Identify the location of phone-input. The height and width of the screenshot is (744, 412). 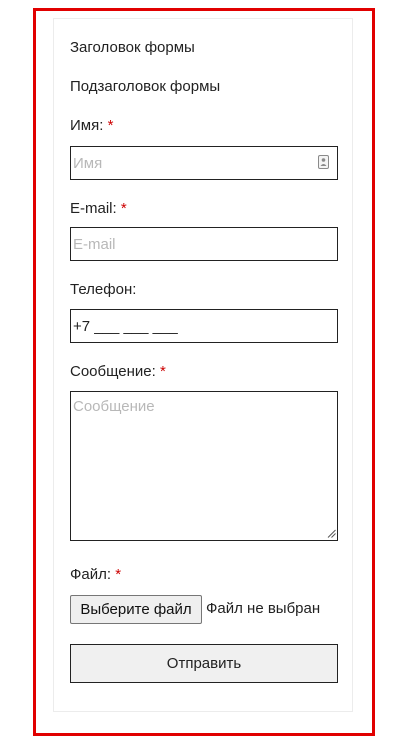
(204, 326).